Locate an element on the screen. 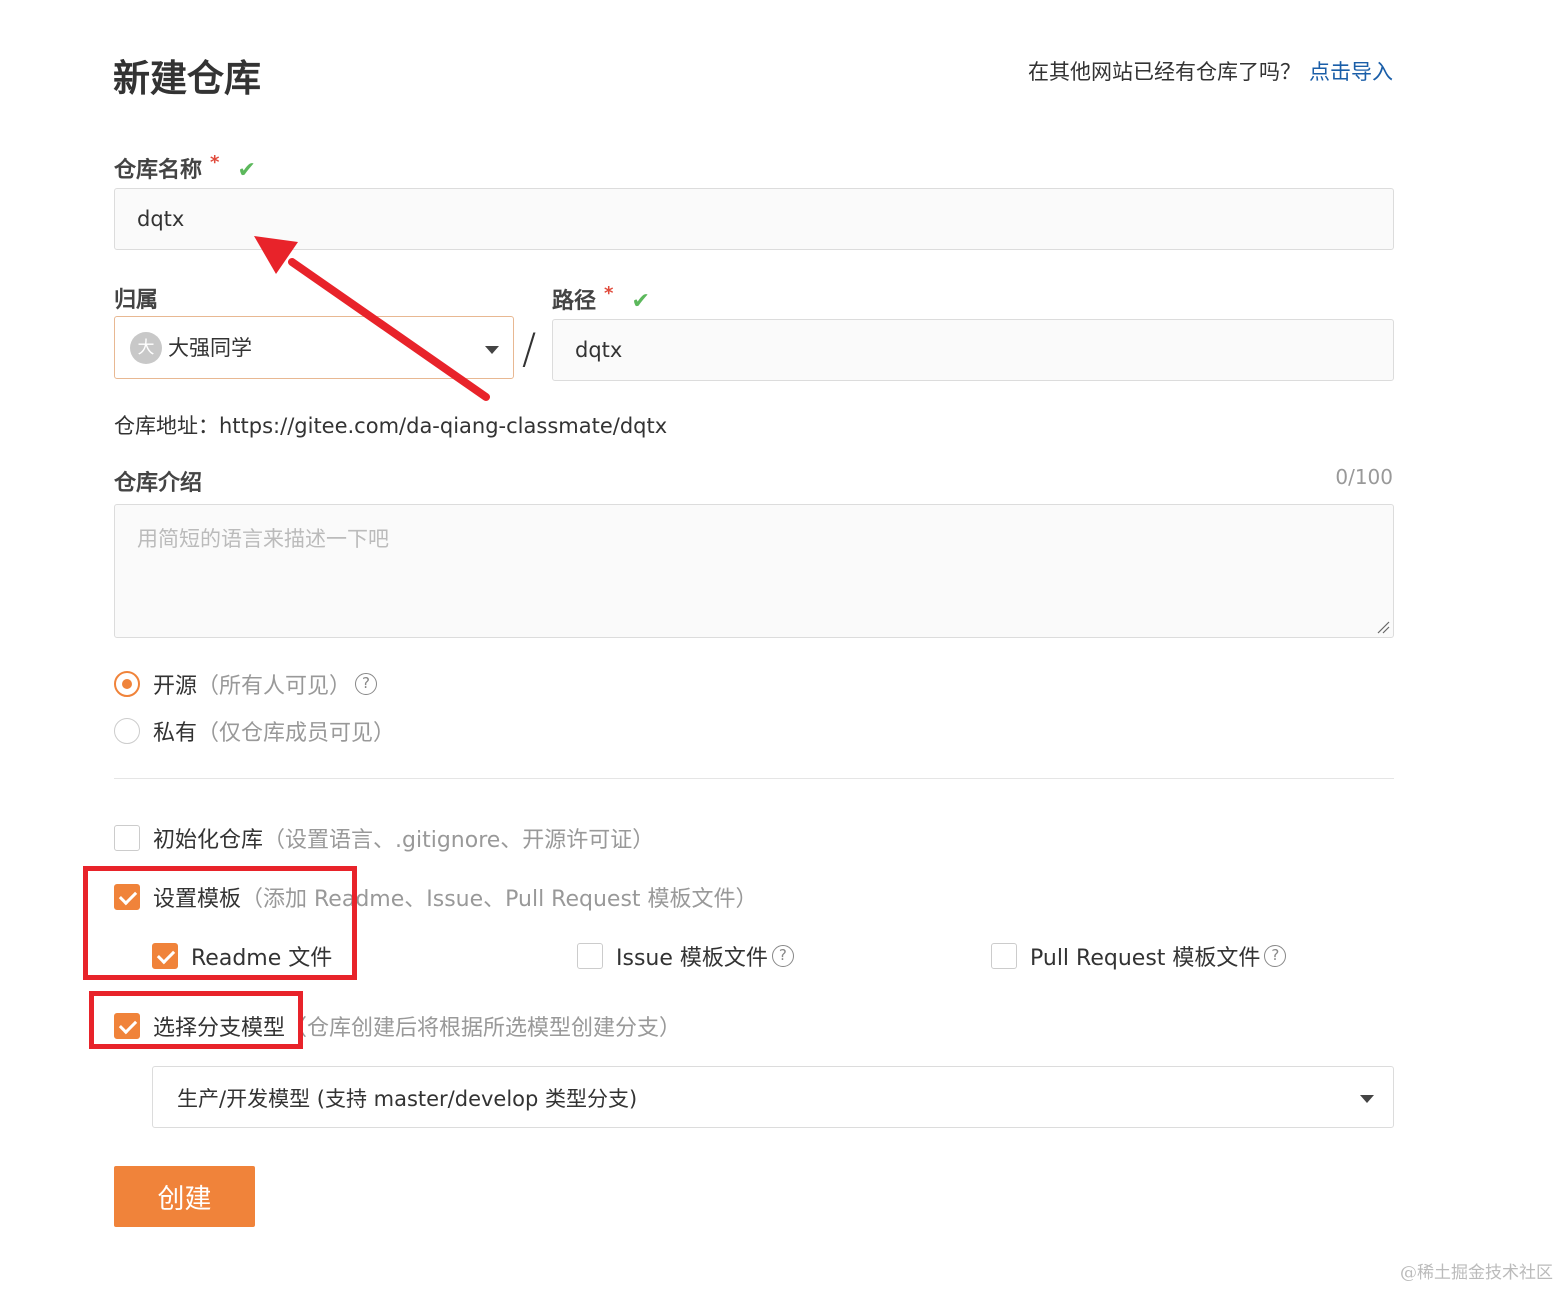  owner-label: 归属 is located at coordinates (136, 300).